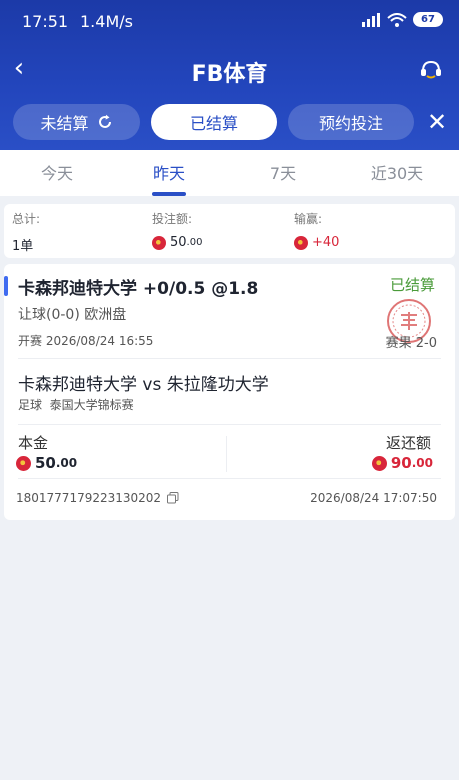  What do you see at coordinates (91, 405) in the screenshot?
I see `league-name: 泰国大学锦标赛` at bounding box center [91, 405].